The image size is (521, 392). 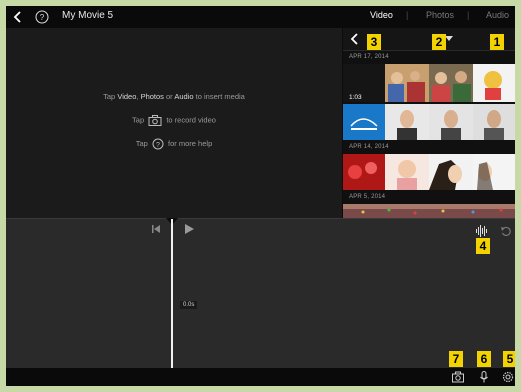 What do you see at coordinates (497, 15) in the screenshot?
I see `tab-audio: Audio` at bounding box center [497, 15].